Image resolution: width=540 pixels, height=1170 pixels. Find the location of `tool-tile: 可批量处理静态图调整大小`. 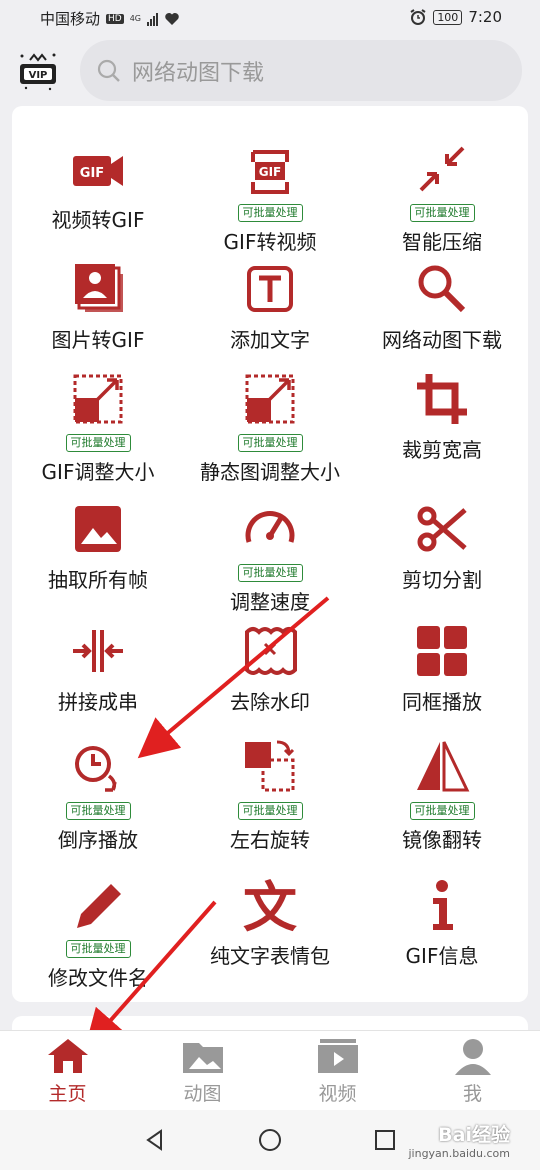

tool-tile: 可批量处理静态图调整大小 is located at coordinates (270, 426).